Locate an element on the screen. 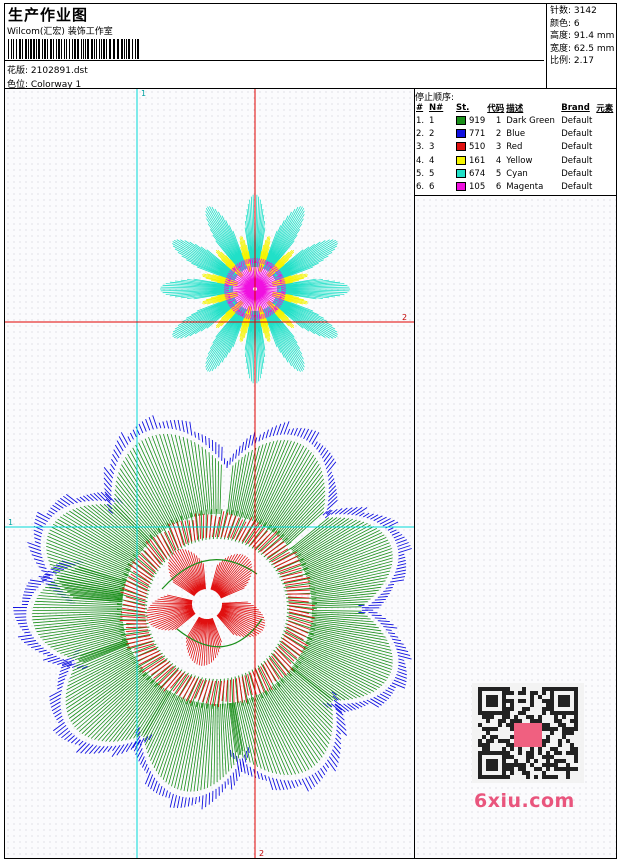  cell-brand: Default is located at coordinates (577, 147).